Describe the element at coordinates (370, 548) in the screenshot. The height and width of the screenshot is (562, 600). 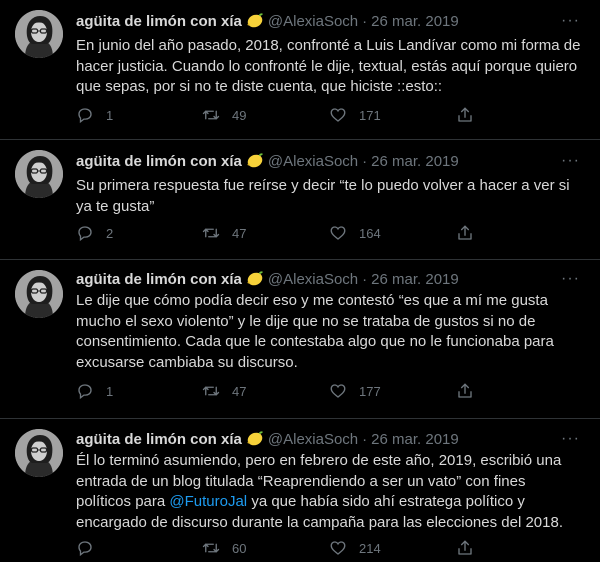
I see `like-count: 214` at that location.